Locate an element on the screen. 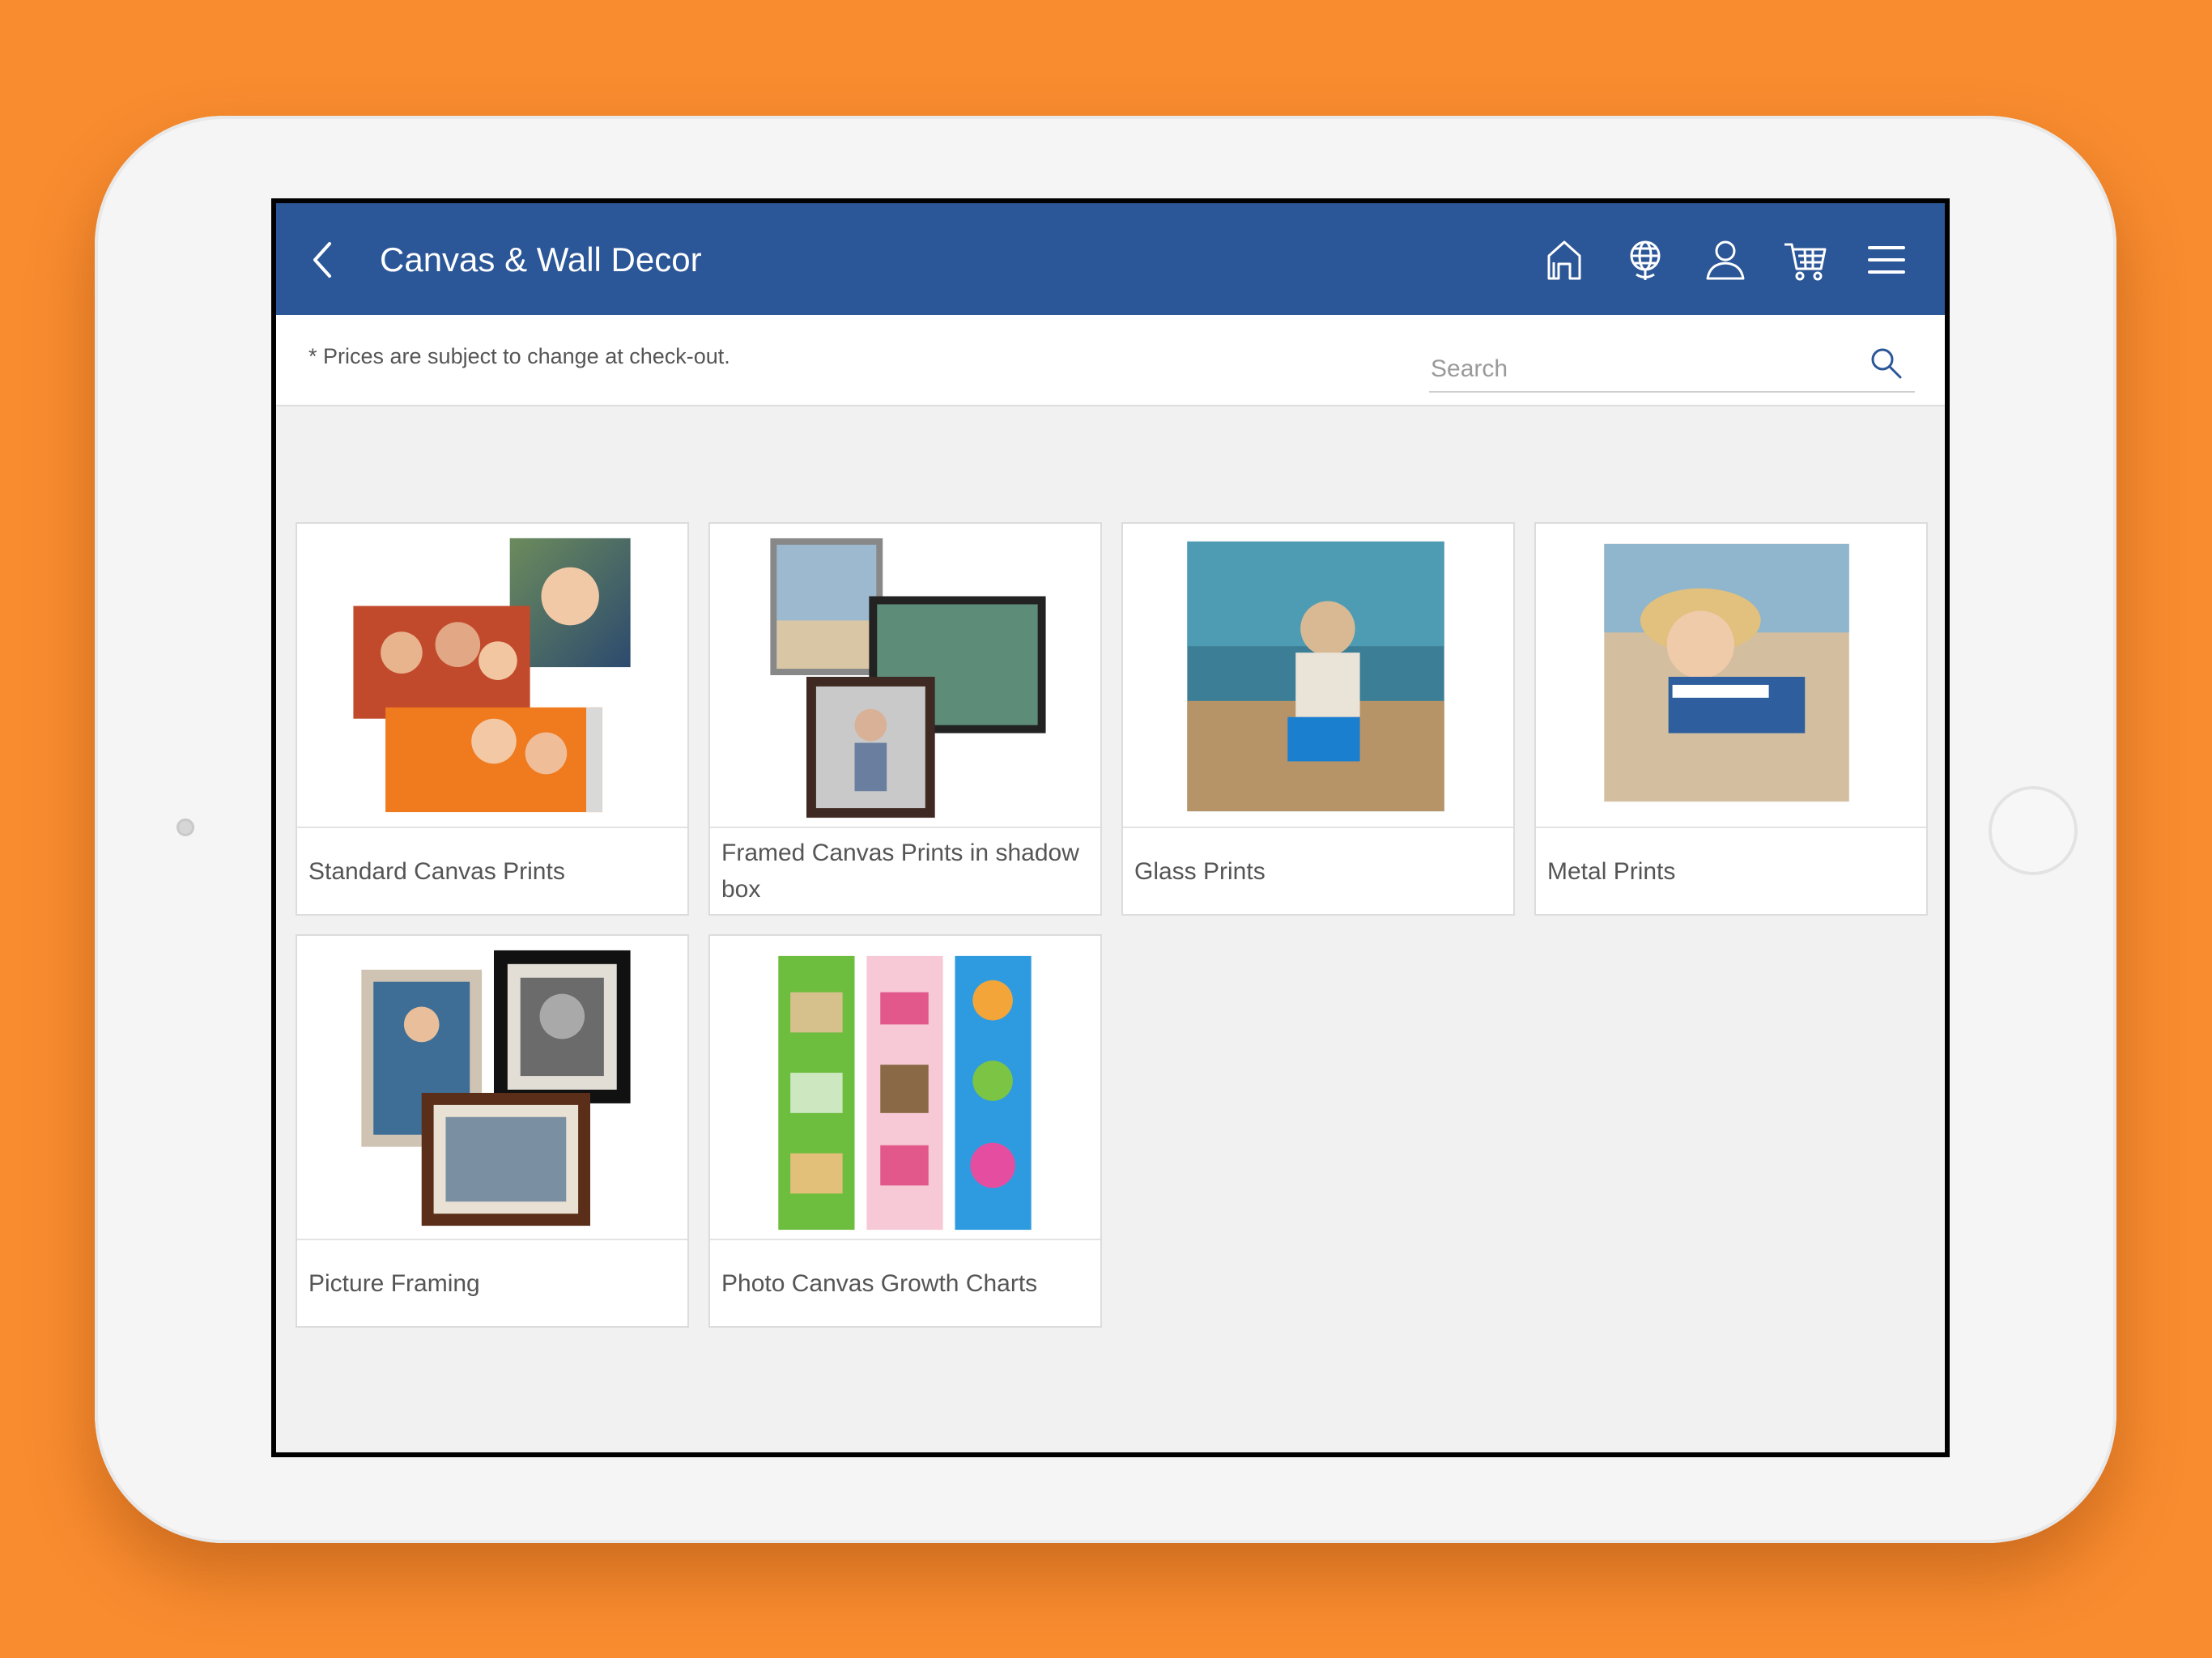  product-image-glass-prints is located at coordinates (1318, 676).